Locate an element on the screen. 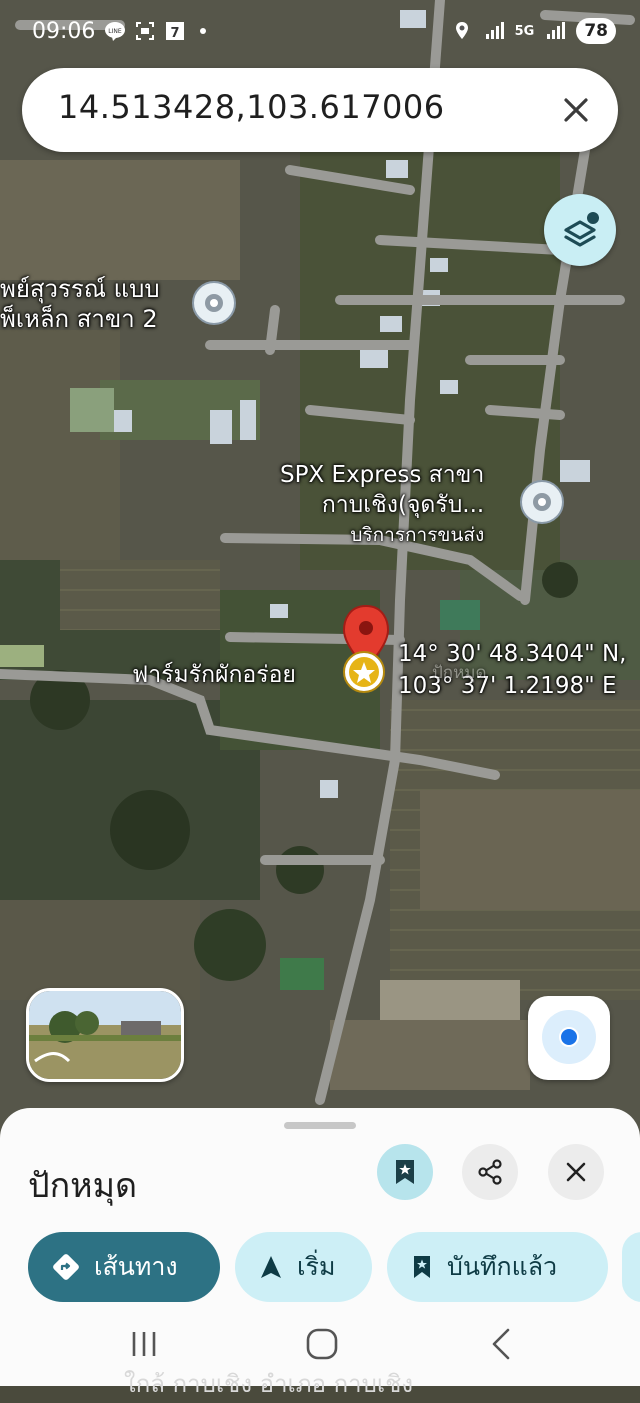  svg-text: 7 is located at coordinates (174, 33).